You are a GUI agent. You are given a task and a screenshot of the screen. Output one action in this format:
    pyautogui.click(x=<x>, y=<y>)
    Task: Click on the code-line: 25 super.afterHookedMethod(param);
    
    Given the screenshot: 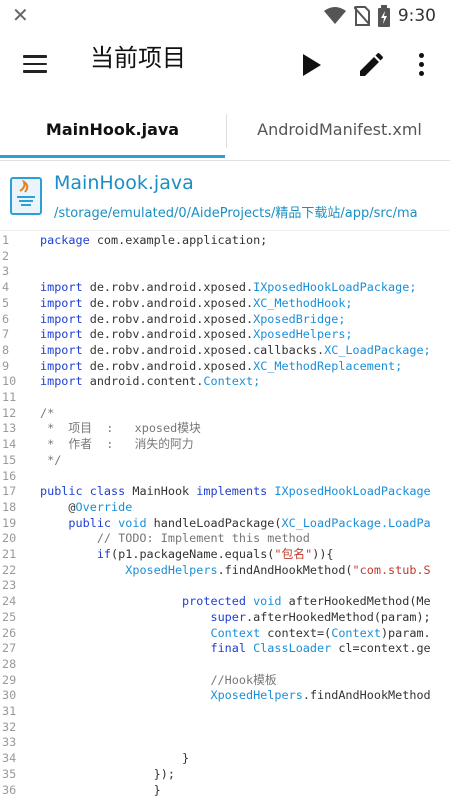 What is the action you would take?
    pyautogui.click(x=225, y=618)
    